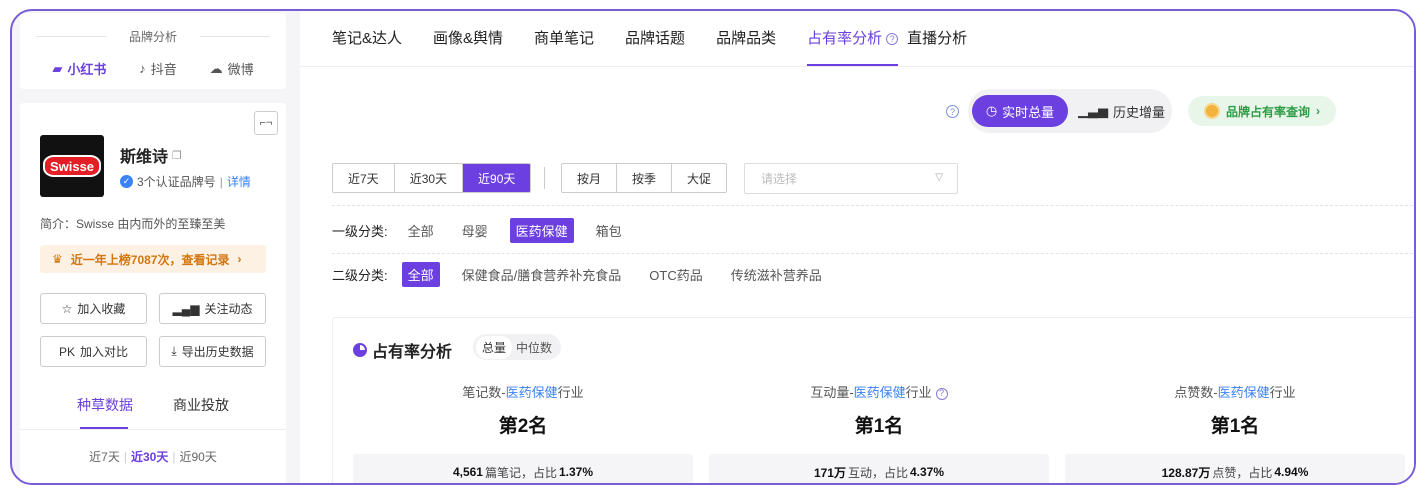  Describe the element at coordinates (937, 38) in the screenshot. I see `tab-live-analysis: 直播分析` at that location.